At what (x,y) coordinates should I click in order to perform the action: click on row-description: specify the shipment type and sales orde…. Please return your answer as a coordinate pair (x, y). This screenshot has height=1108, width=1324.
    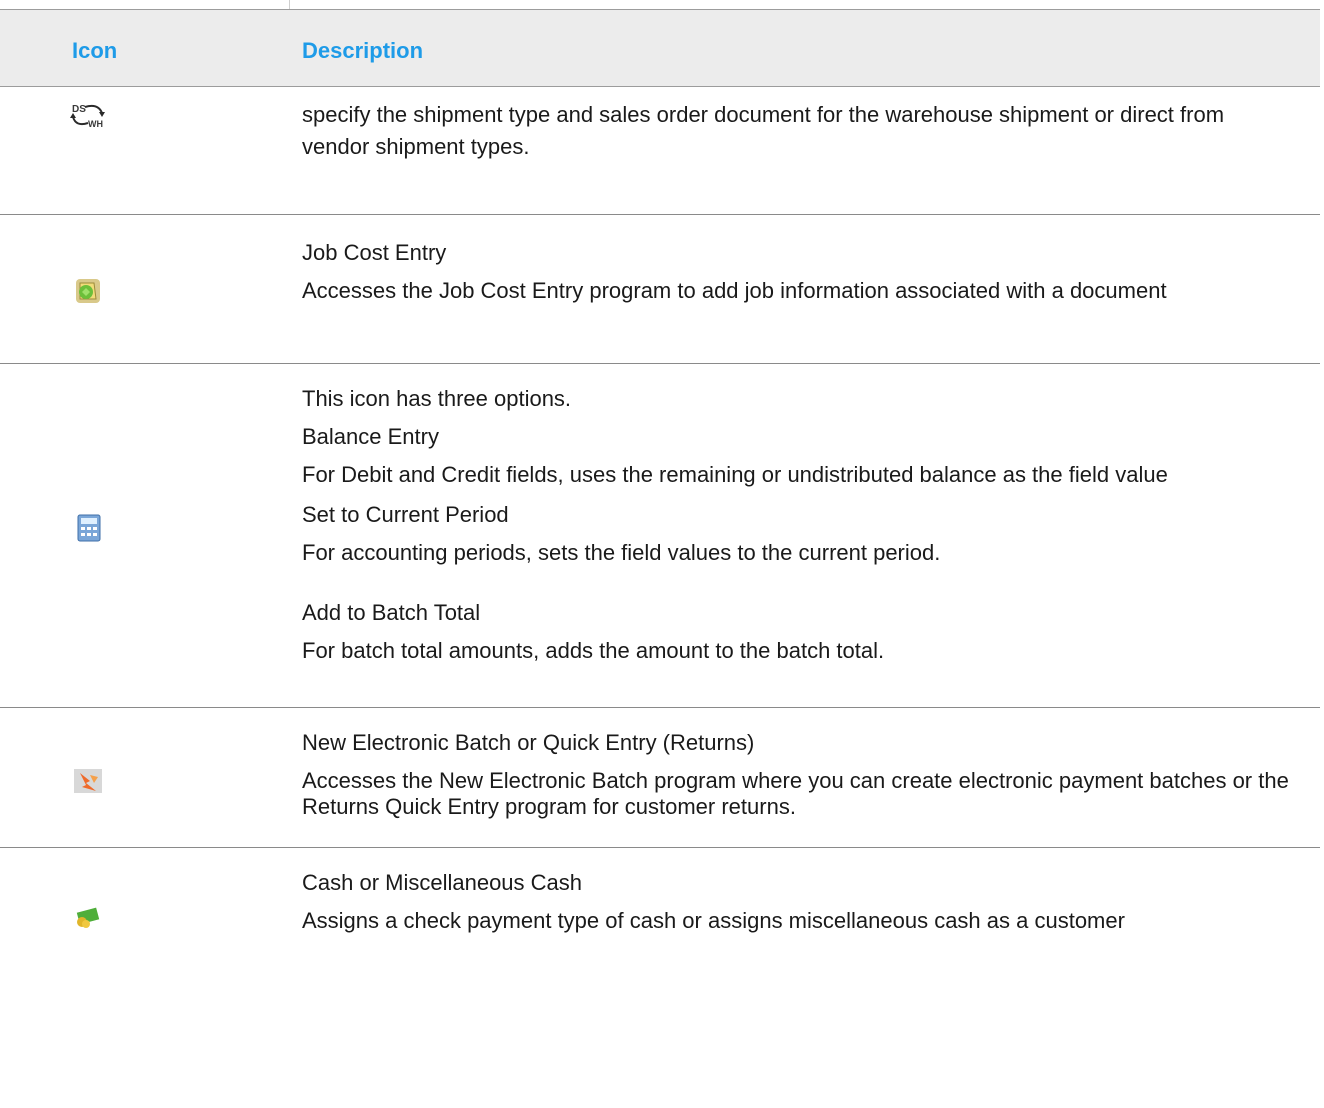
    Looking at the image, I should click on (799, 131).